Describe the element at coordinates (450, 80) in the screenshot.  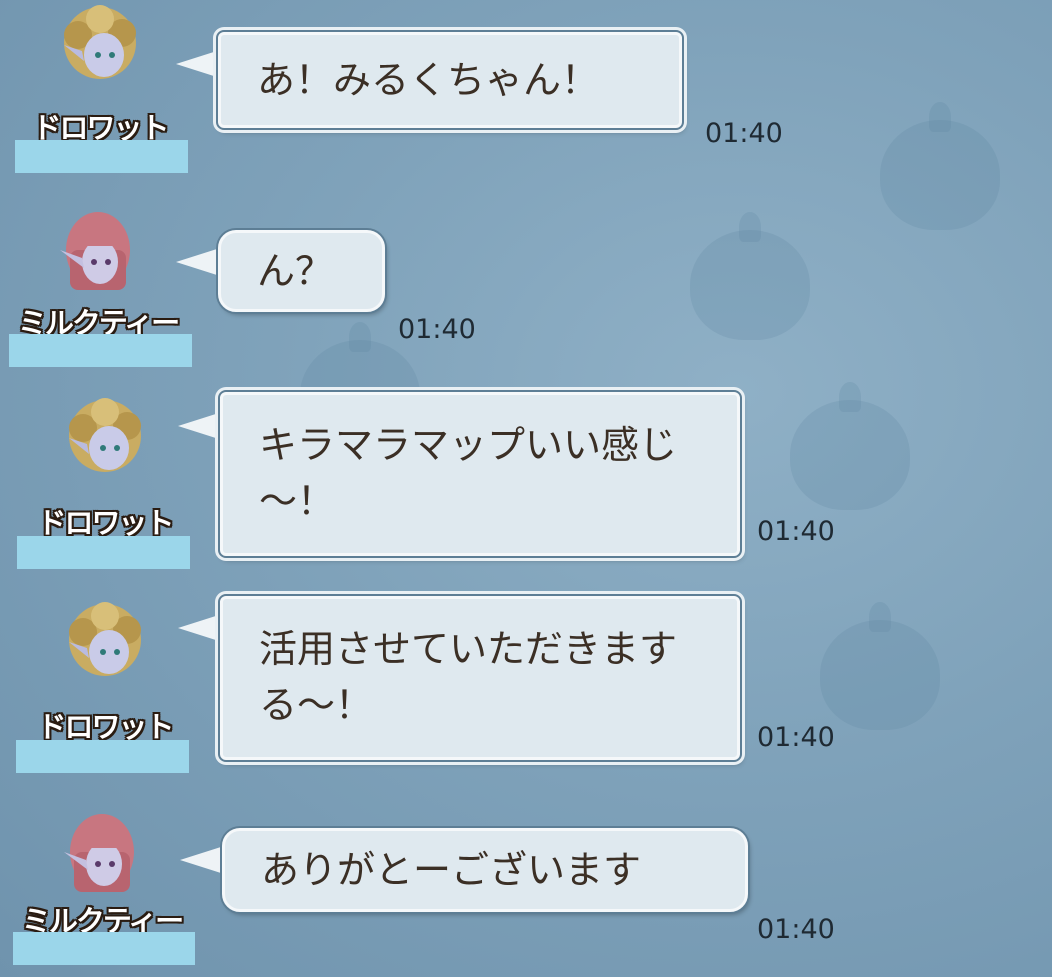
I see `message-bubble: あ！みるくちゃん！` at that location.